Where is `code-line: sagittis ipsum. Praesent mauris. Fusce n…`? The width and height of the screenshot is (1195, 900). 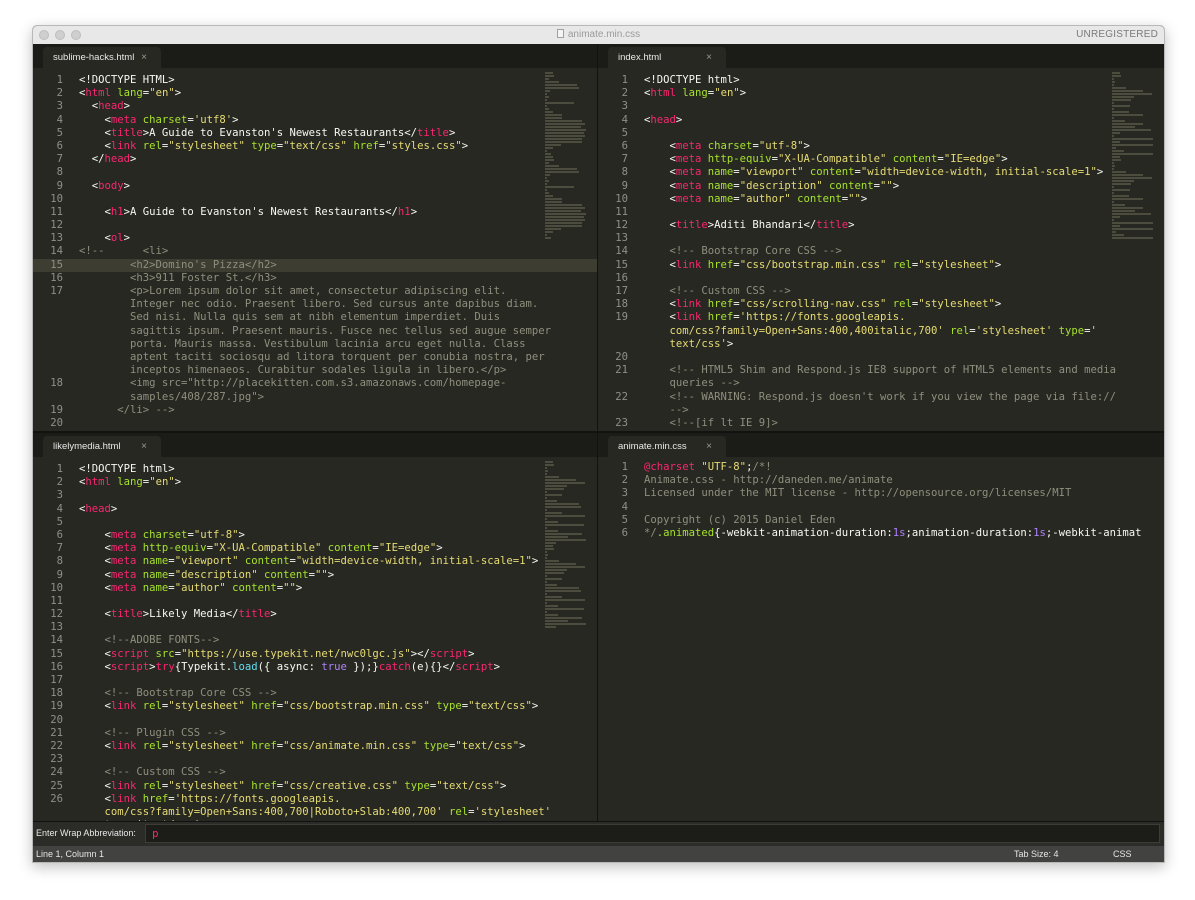
code-line: sagittis ipsum. Praesent mauris. Fusce n… is located at coordinates (315, 331).